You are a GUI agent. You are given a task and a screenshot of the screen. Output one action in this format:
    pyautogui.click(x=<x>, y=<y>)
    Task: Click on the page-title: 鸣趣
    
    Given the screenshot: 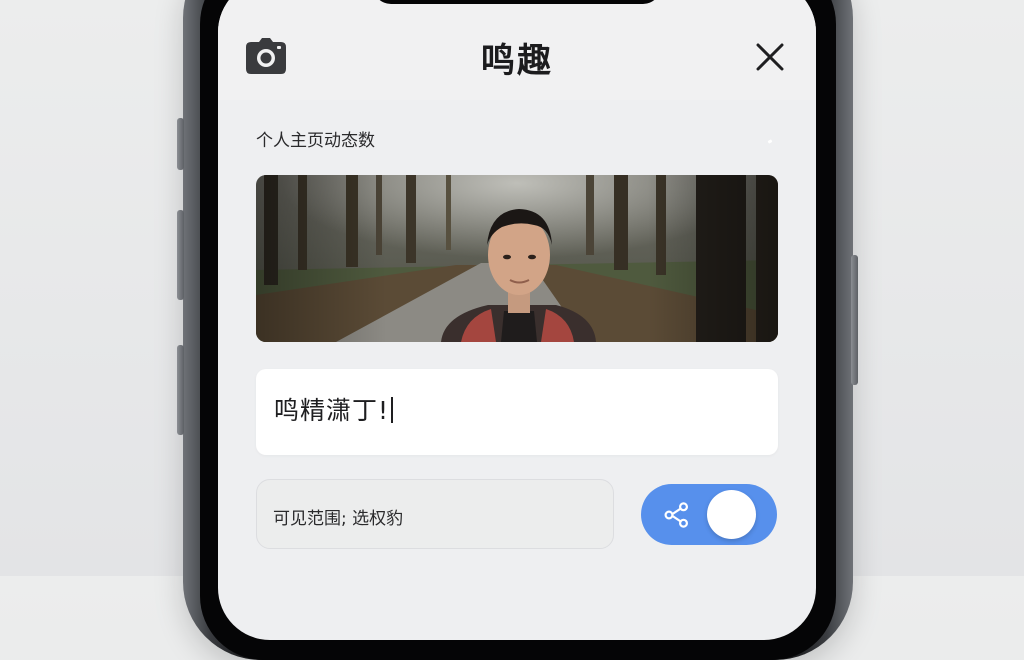 What is the action you would take?
    pyautogui.click(x=517, y=61)
    